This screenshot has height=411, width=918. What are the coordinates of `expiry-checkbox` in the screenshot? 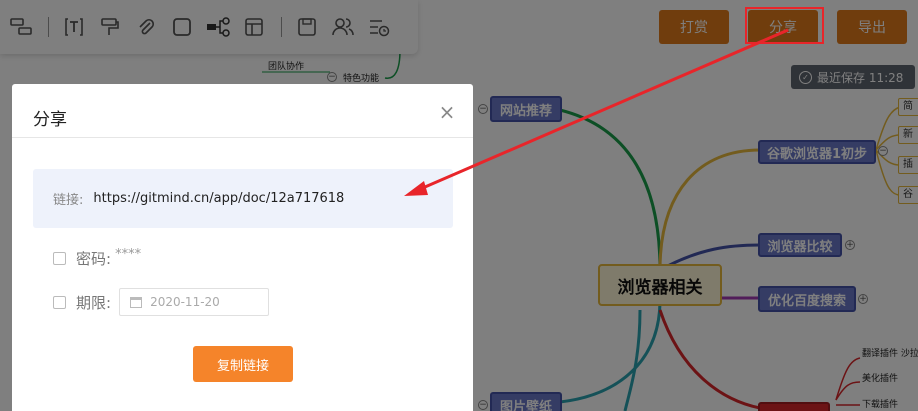 It's located at (59, 302).